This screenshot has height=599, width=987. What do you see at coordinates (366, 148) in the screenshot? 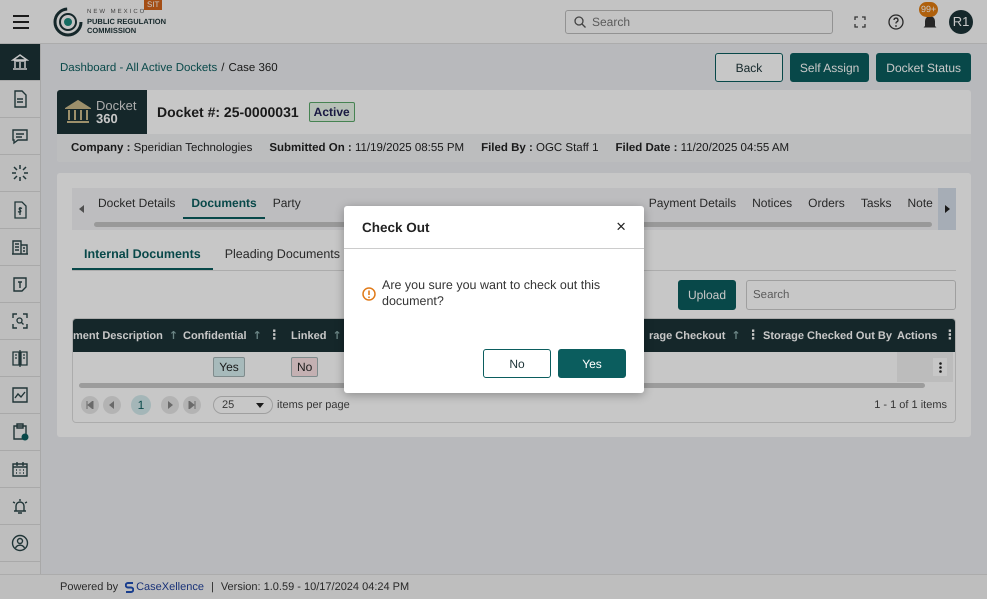
I see `info-field: Submitted On : 11/19/2025 08:55 PM` at bounding box center [366, 148].